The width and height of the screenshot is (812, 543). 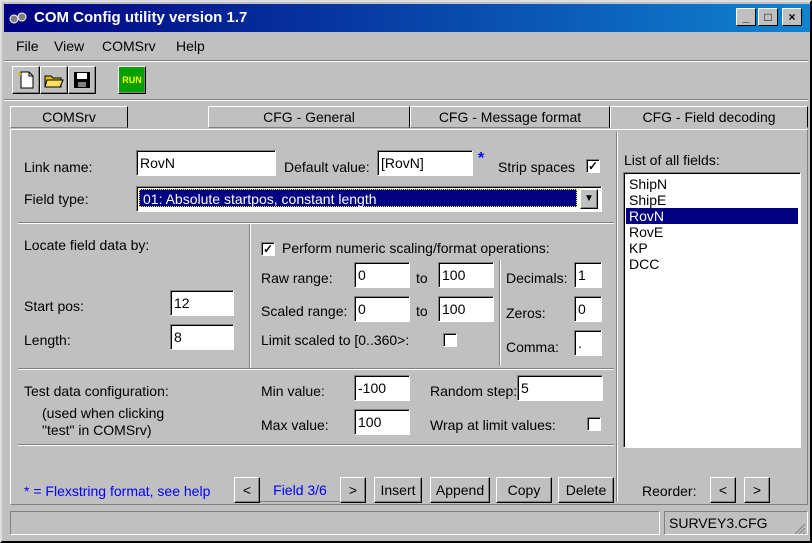 What do you see at coordinates (327, 167) in the screenshot?
I see `default-value-label: Default value:` at bounding box center [327, 167].